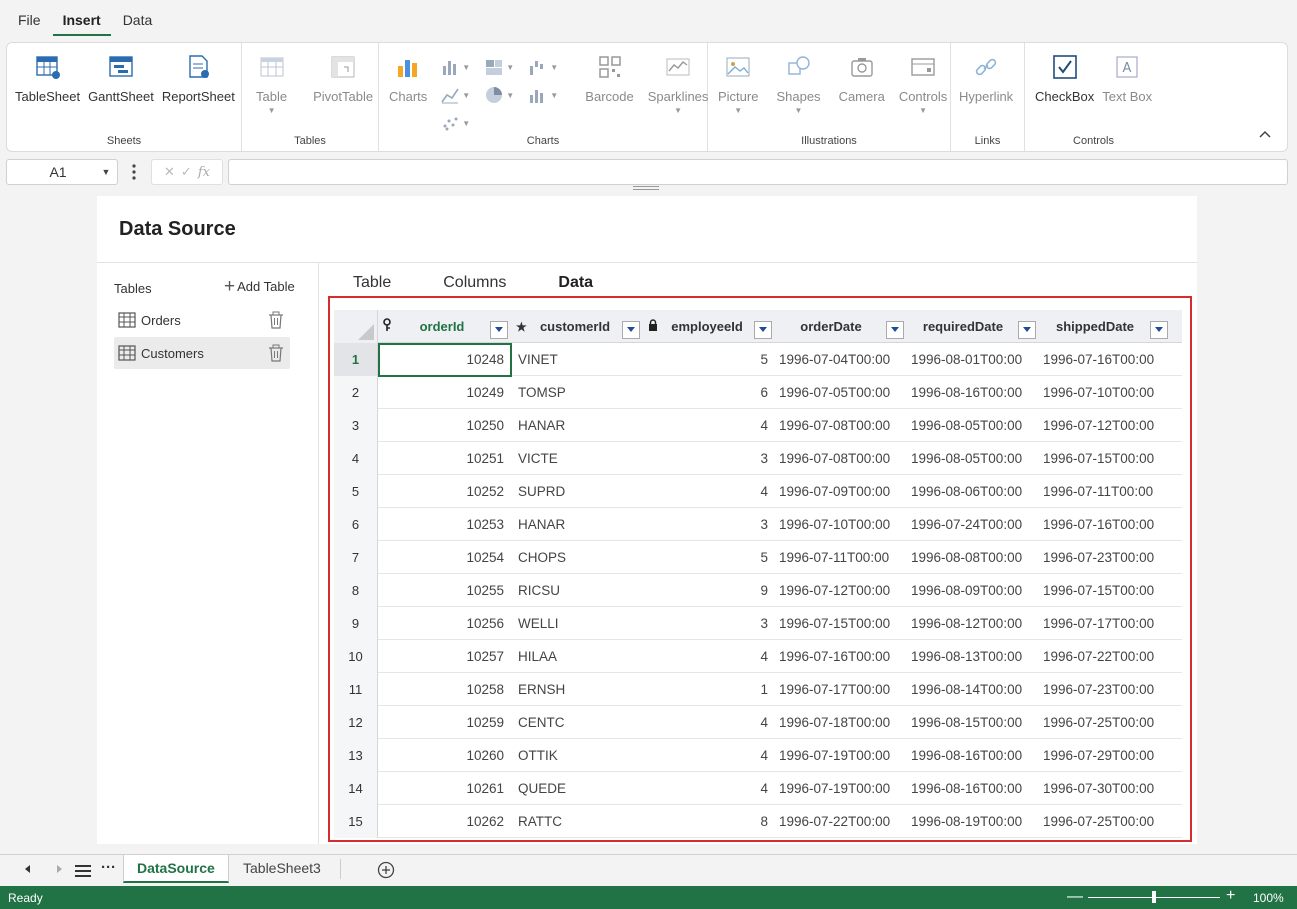 The height and width of the screenshot is (909, 1297). Describe the element at coordinates (445, 755) in the screenshot. I see `cell-orderid: 10260` at that location.